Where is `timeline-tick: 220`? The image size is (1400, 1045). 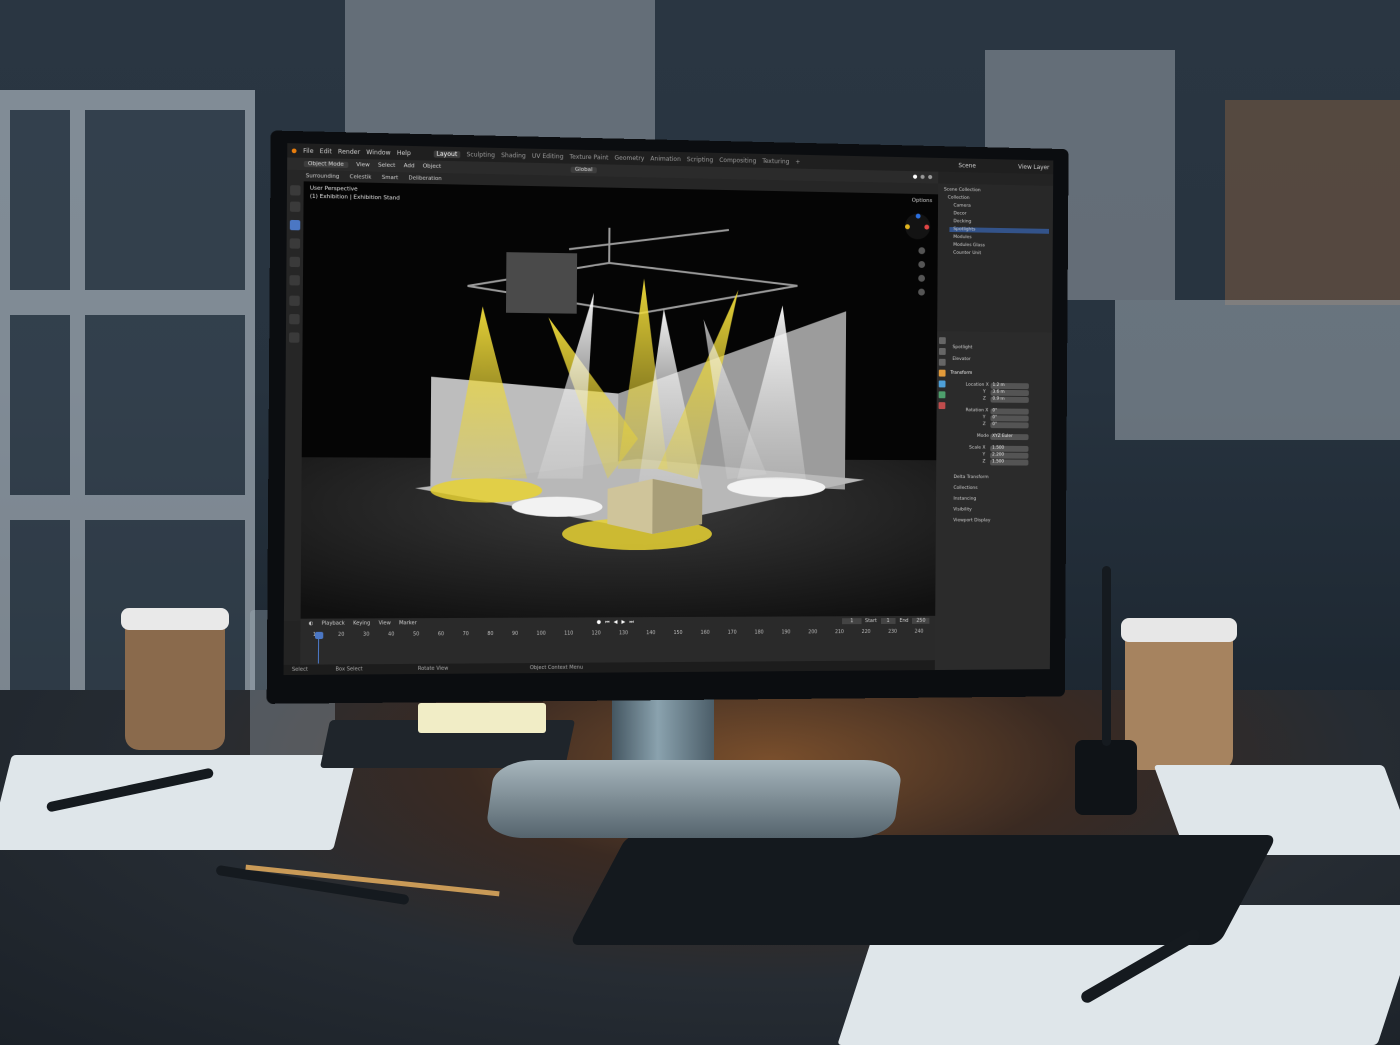
timeline-tick: 220 is located at coordinates (866, 632).